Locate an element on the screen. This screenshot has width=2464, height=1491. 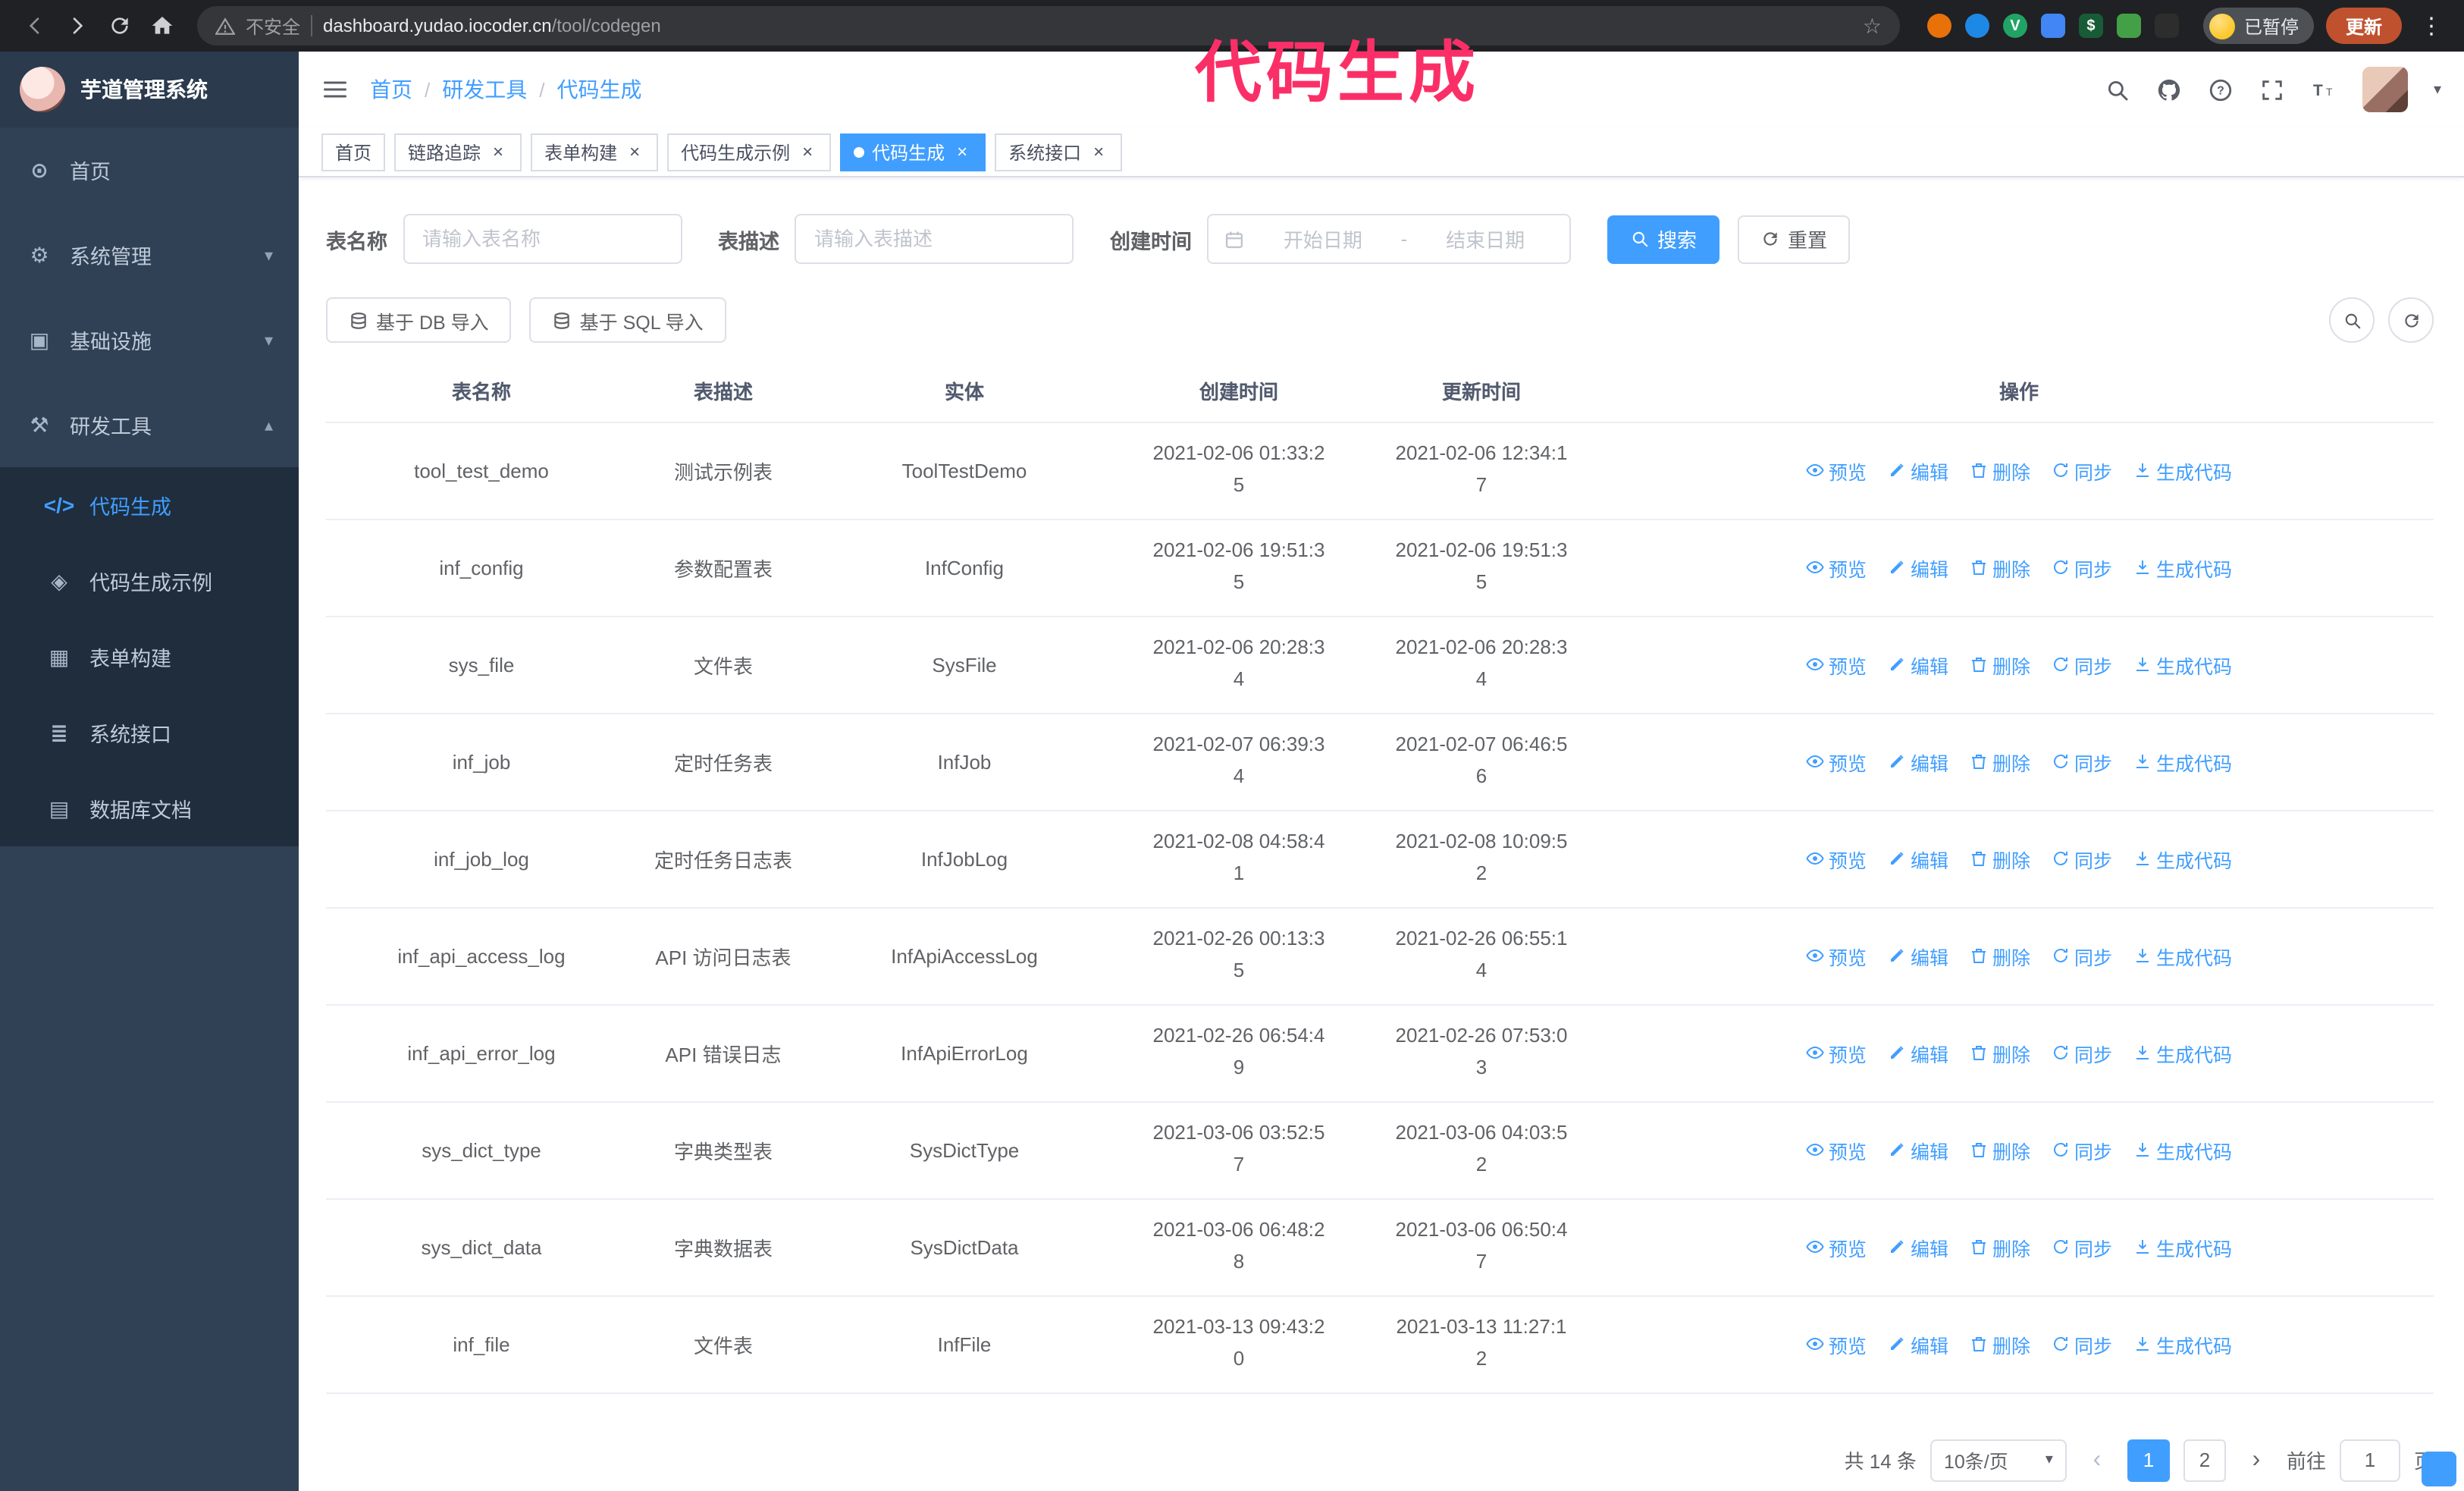
tab-codegen-example: 代码生成示例 × is located at coordinates (750, 152).